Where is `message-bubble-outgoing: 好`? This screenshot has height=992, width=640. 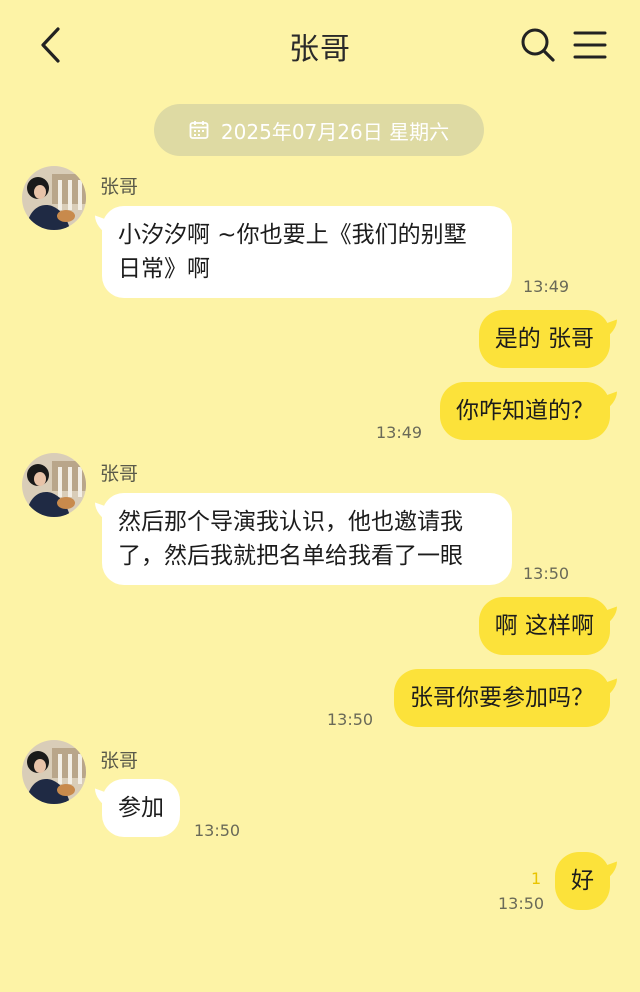
message-bubble-outgoing: 好 is located at coordinates (582, 881).